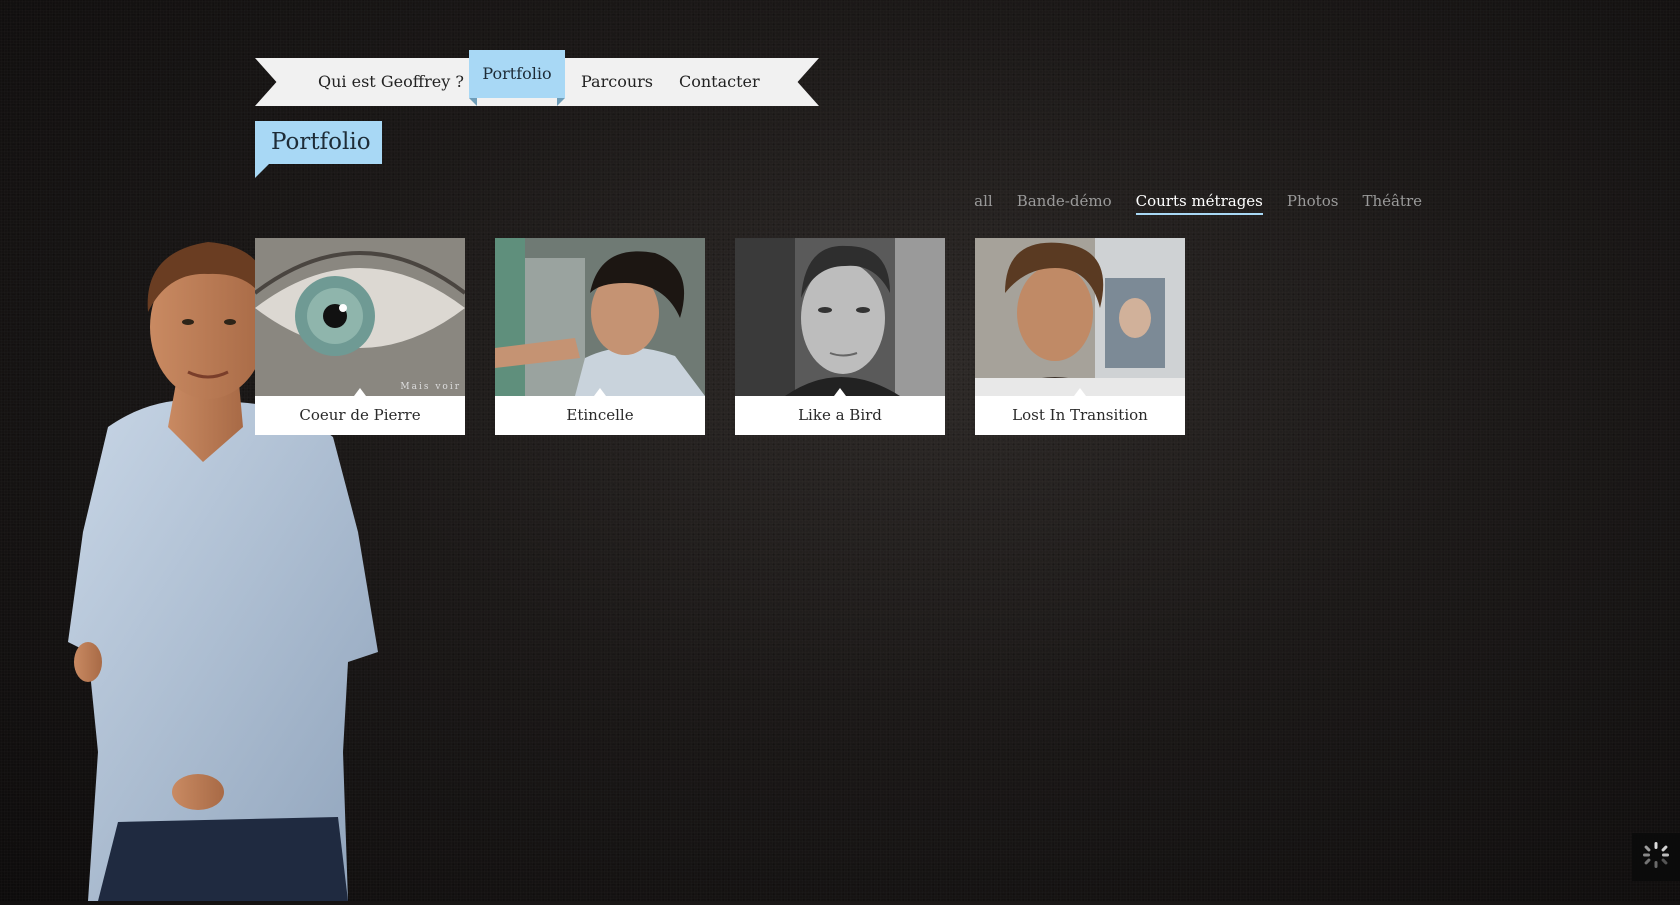 The height and width of the screenshot is (905, 1680). What do you see at coordinates (1080, 415) in the screenshot?
I see `card-title: Lost In Transition` at bounding box center [1080, 415].